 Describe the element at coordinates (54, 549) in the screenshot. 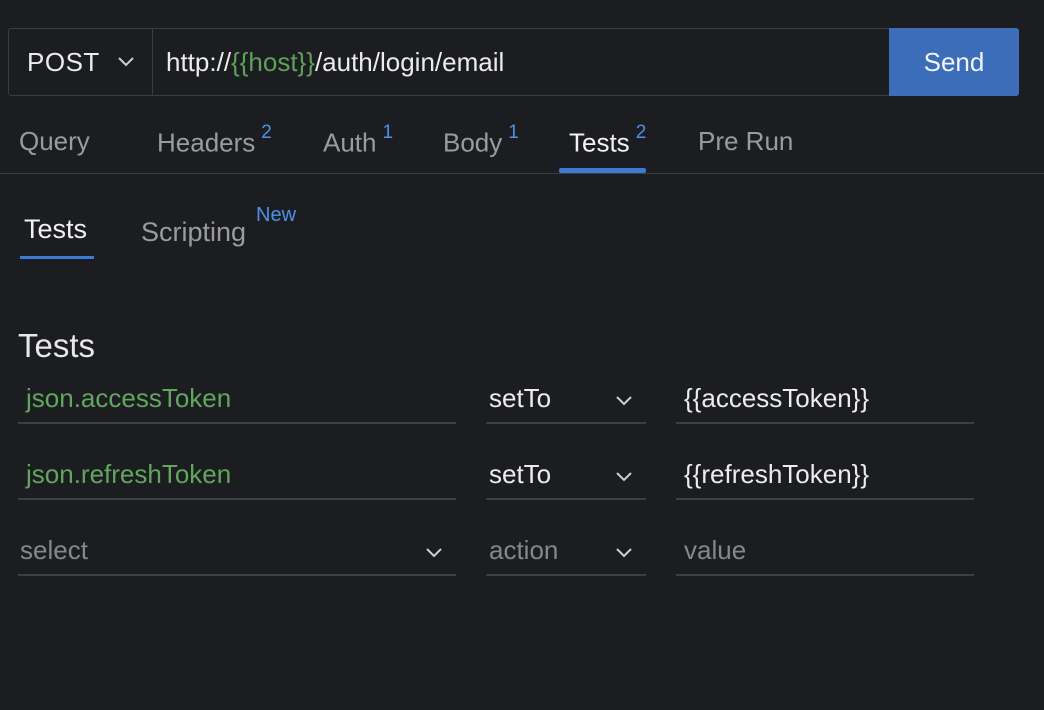

I see `selector-placeholder: select` at that location.